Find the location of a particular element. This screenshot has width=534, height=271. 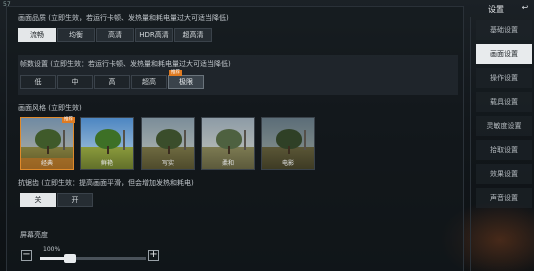

antialias-selector: 关 开 is located at coordinates (57, 200).